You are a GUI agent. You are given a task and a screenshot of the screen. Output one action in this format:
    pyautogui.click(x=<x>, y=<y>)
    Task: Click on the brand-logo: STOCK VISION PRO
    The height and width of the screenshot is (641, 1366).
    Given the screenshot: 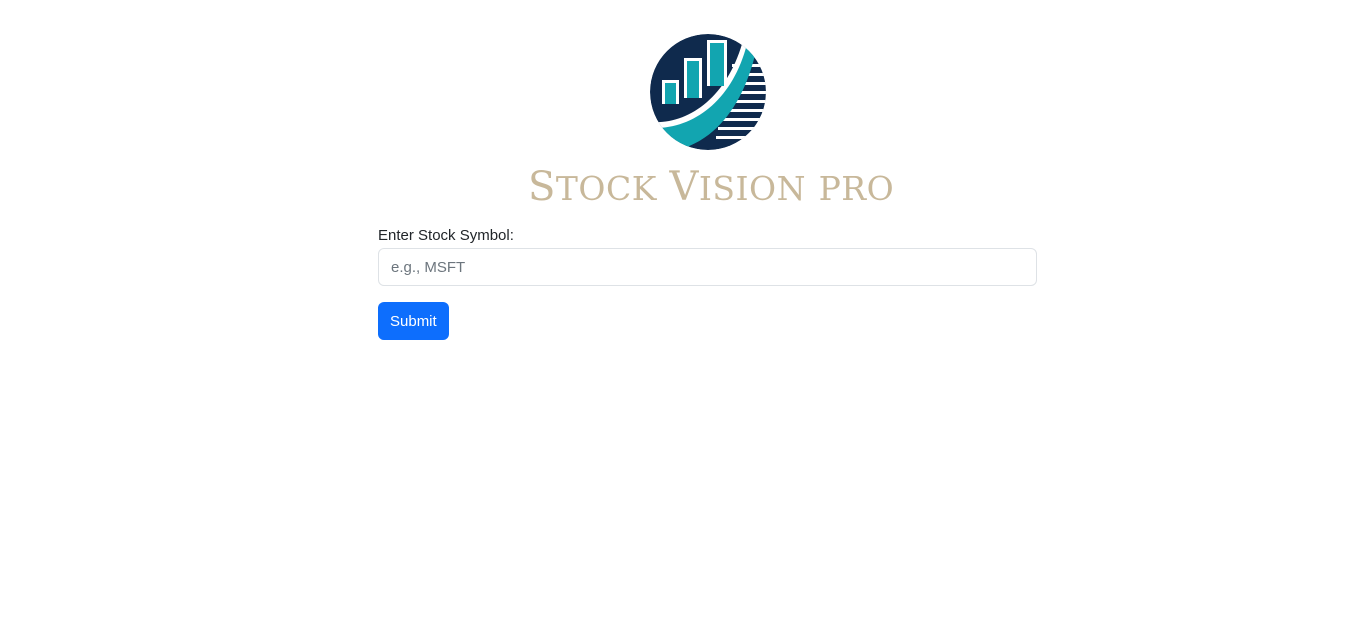 What is the action you would take?
    pyautogui.click(x=711, y=120)
    